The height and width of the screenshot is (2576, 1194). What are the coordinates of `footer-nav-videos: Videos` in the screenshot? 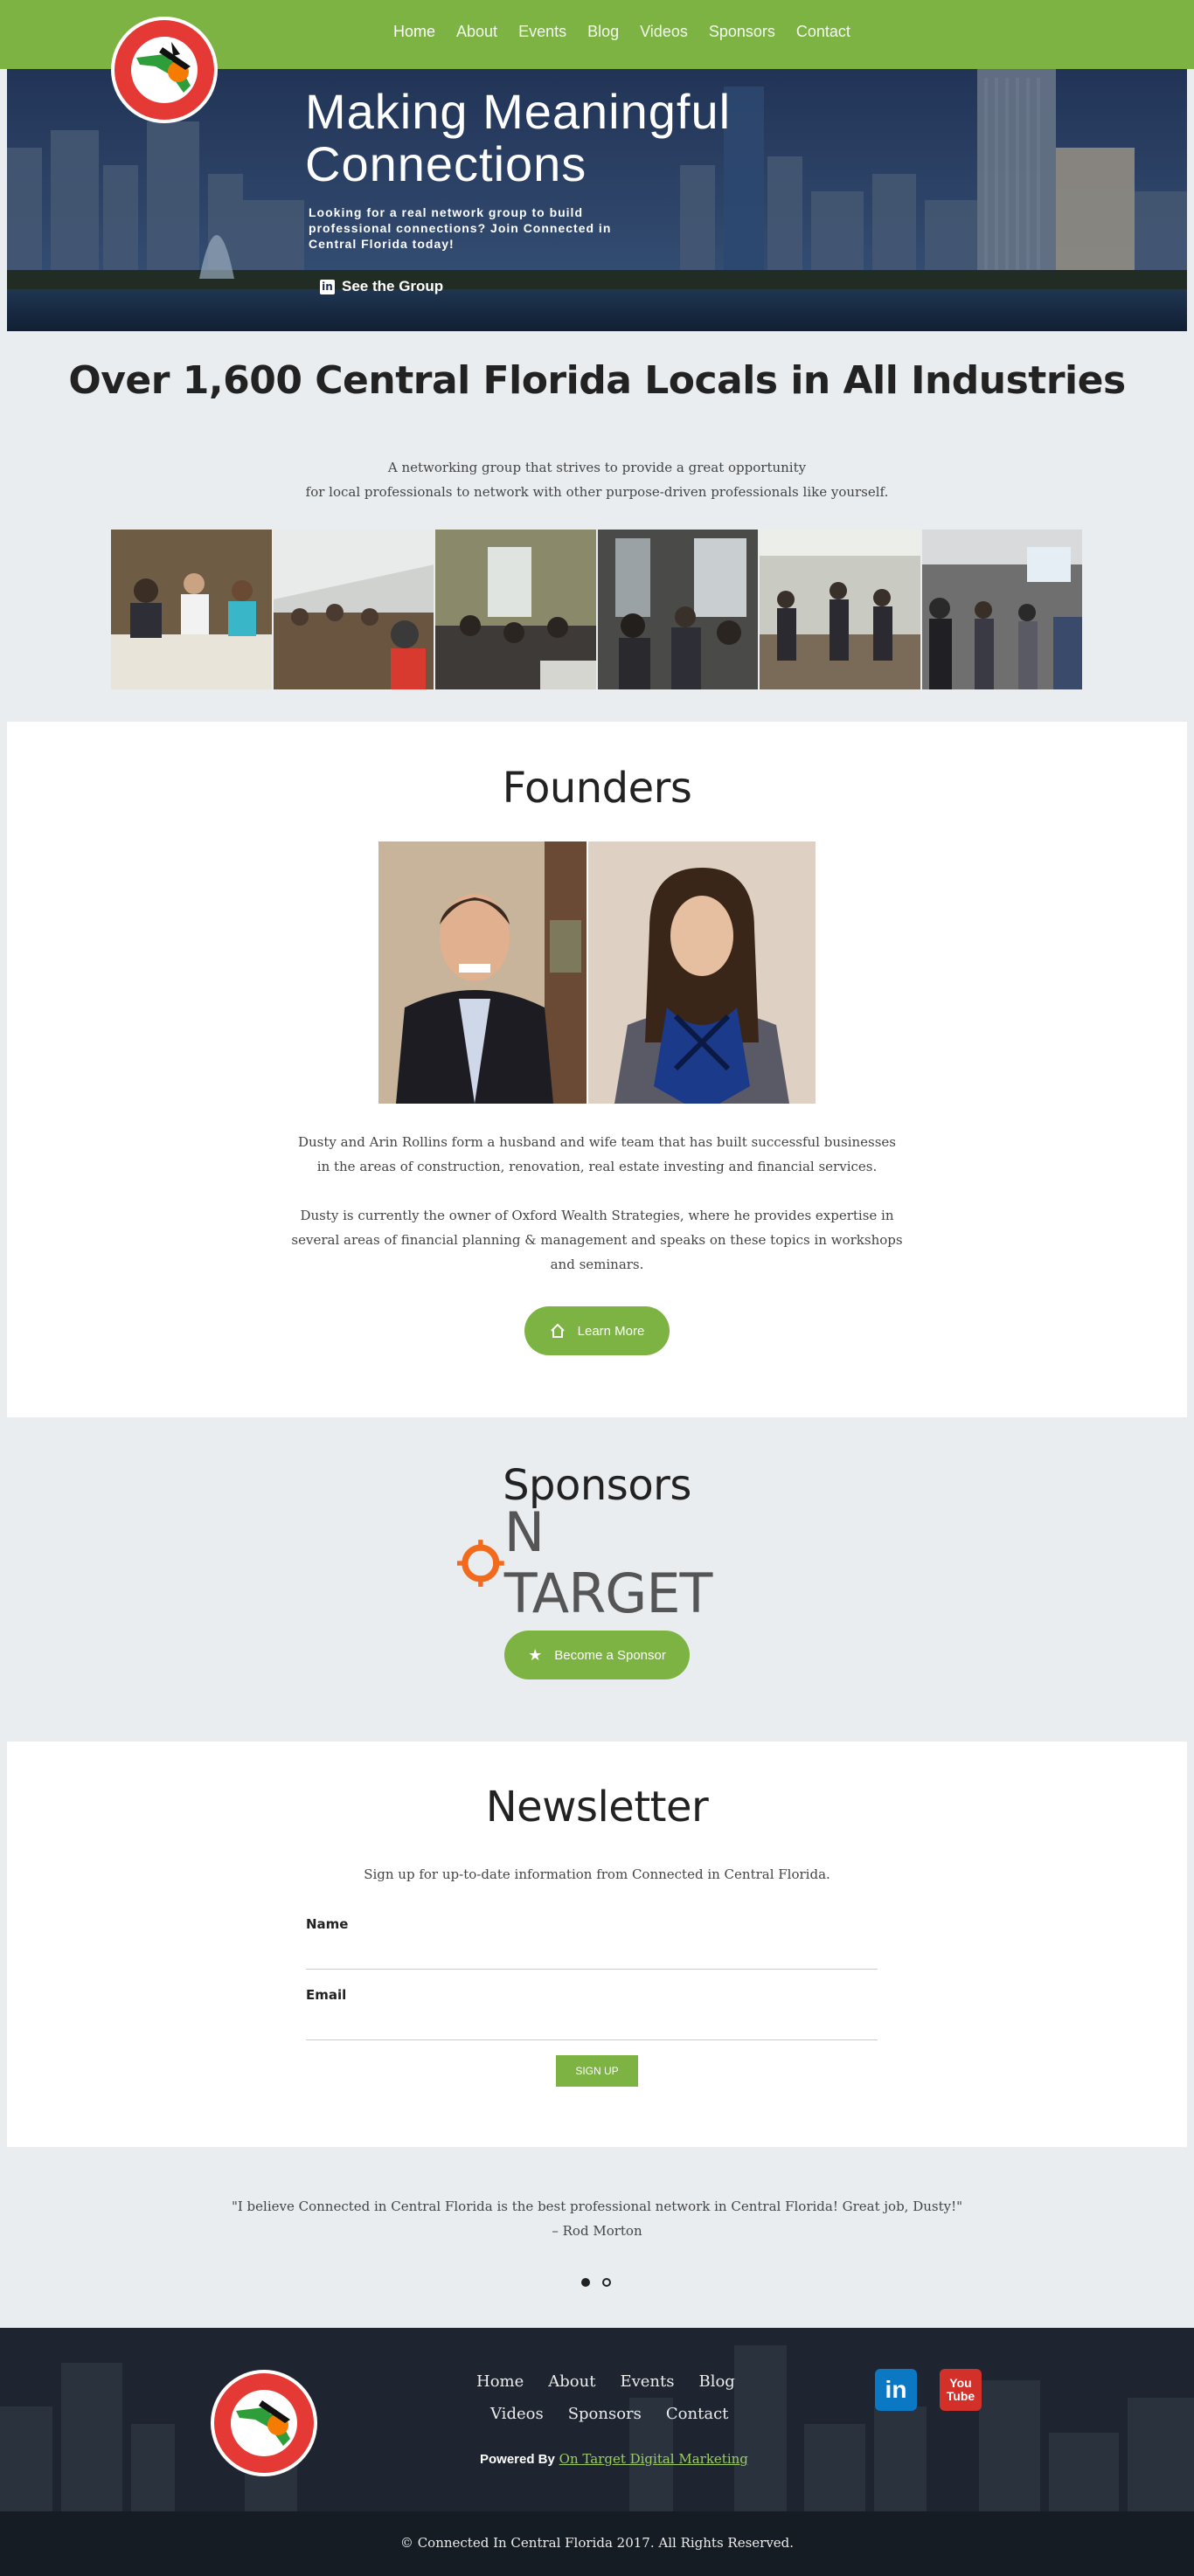 It's located at (517, 2414).